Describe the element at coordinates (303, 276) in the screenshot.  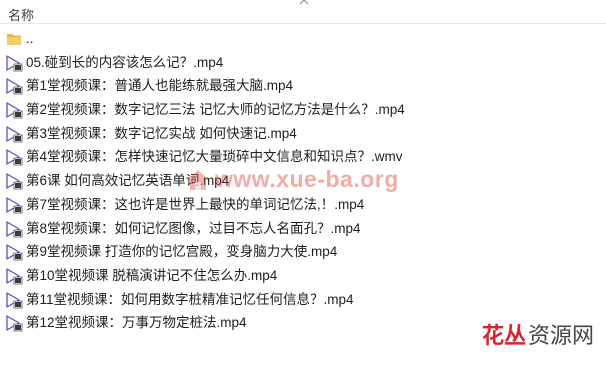
I see `file-row: 第10堂视频课 脱稿演讲记不住怎么办.mp4` at that location.